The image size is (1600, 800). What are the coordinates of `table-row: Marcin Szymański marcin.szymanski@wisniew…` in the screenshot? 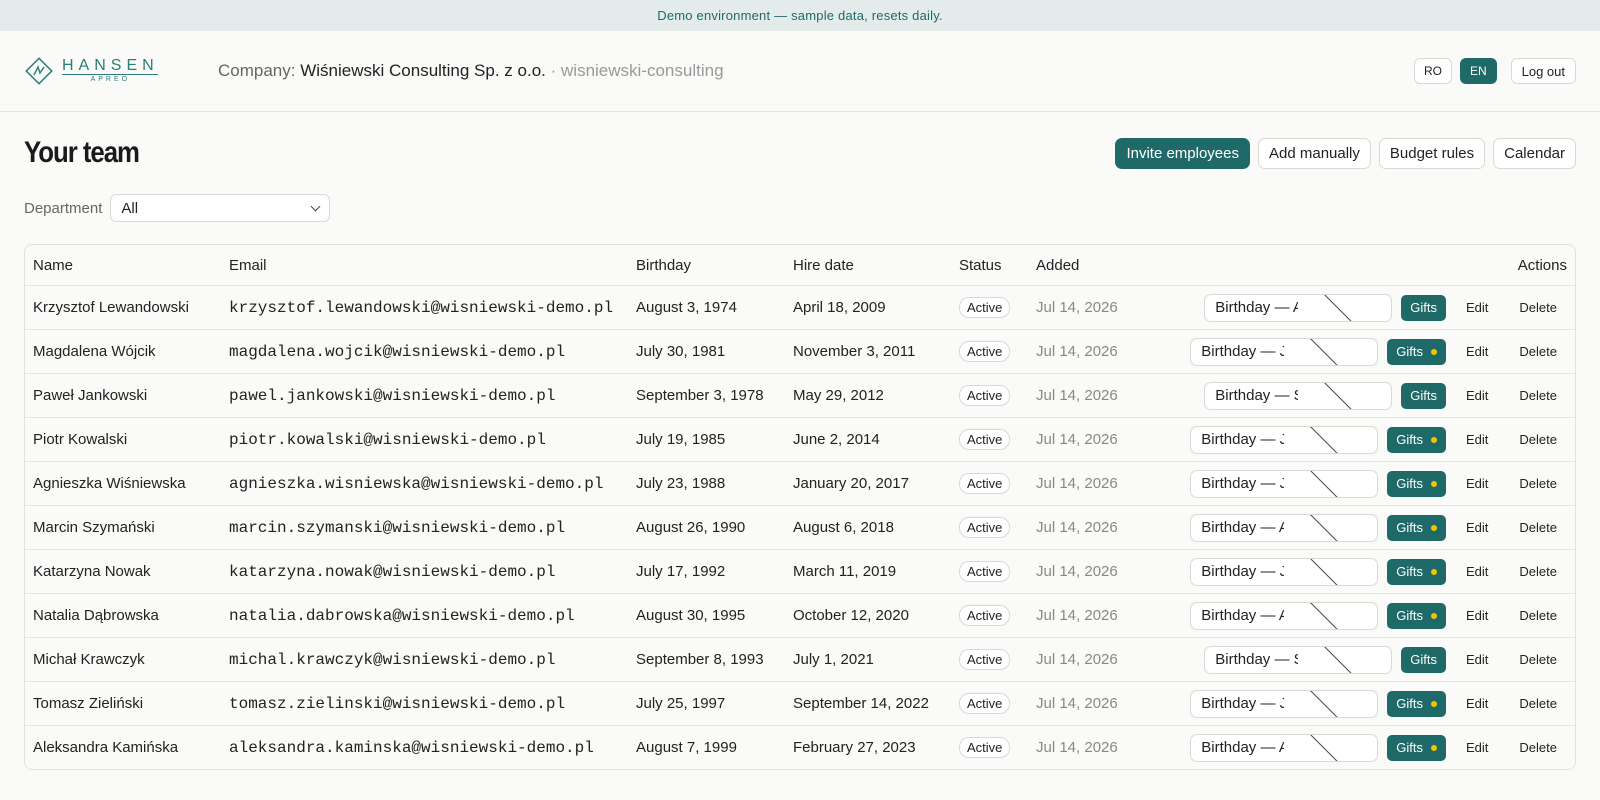 It's located at (800, 527).